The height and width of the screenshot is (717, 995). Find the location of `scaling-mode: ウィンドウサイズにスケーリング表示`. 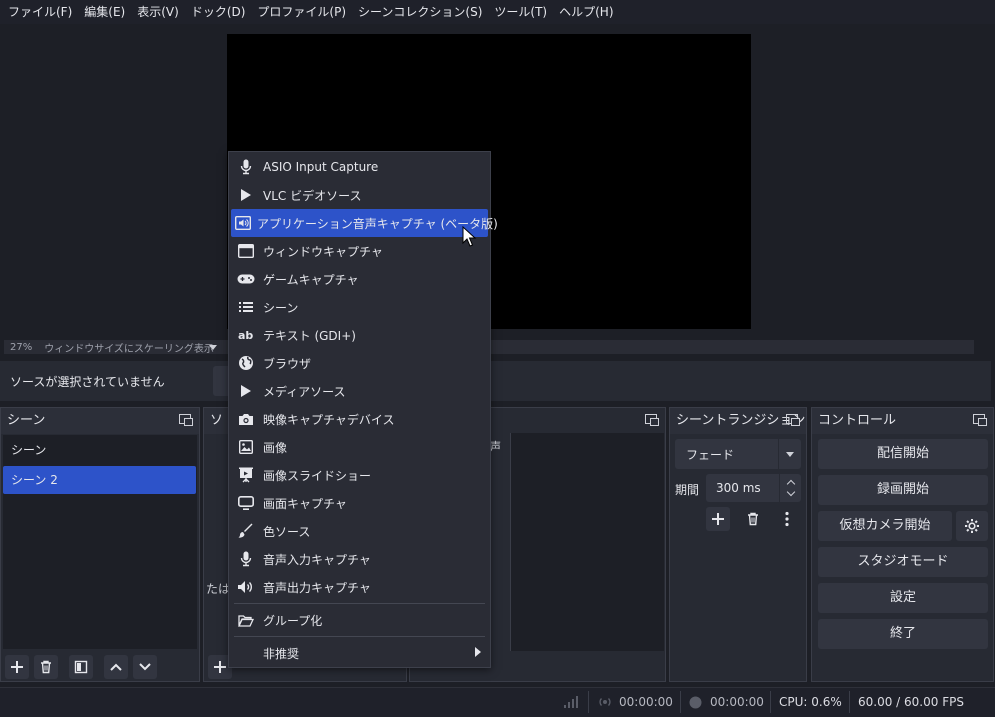

scaling-mode: ウィンドウサイズにスケーリング表示 is located at coordinates (129, 349).